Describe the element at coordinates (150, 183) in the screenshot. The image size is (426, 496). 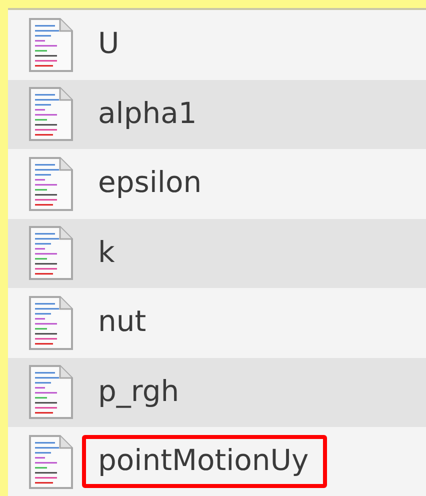
I see `file-name: epsilon` at that location.